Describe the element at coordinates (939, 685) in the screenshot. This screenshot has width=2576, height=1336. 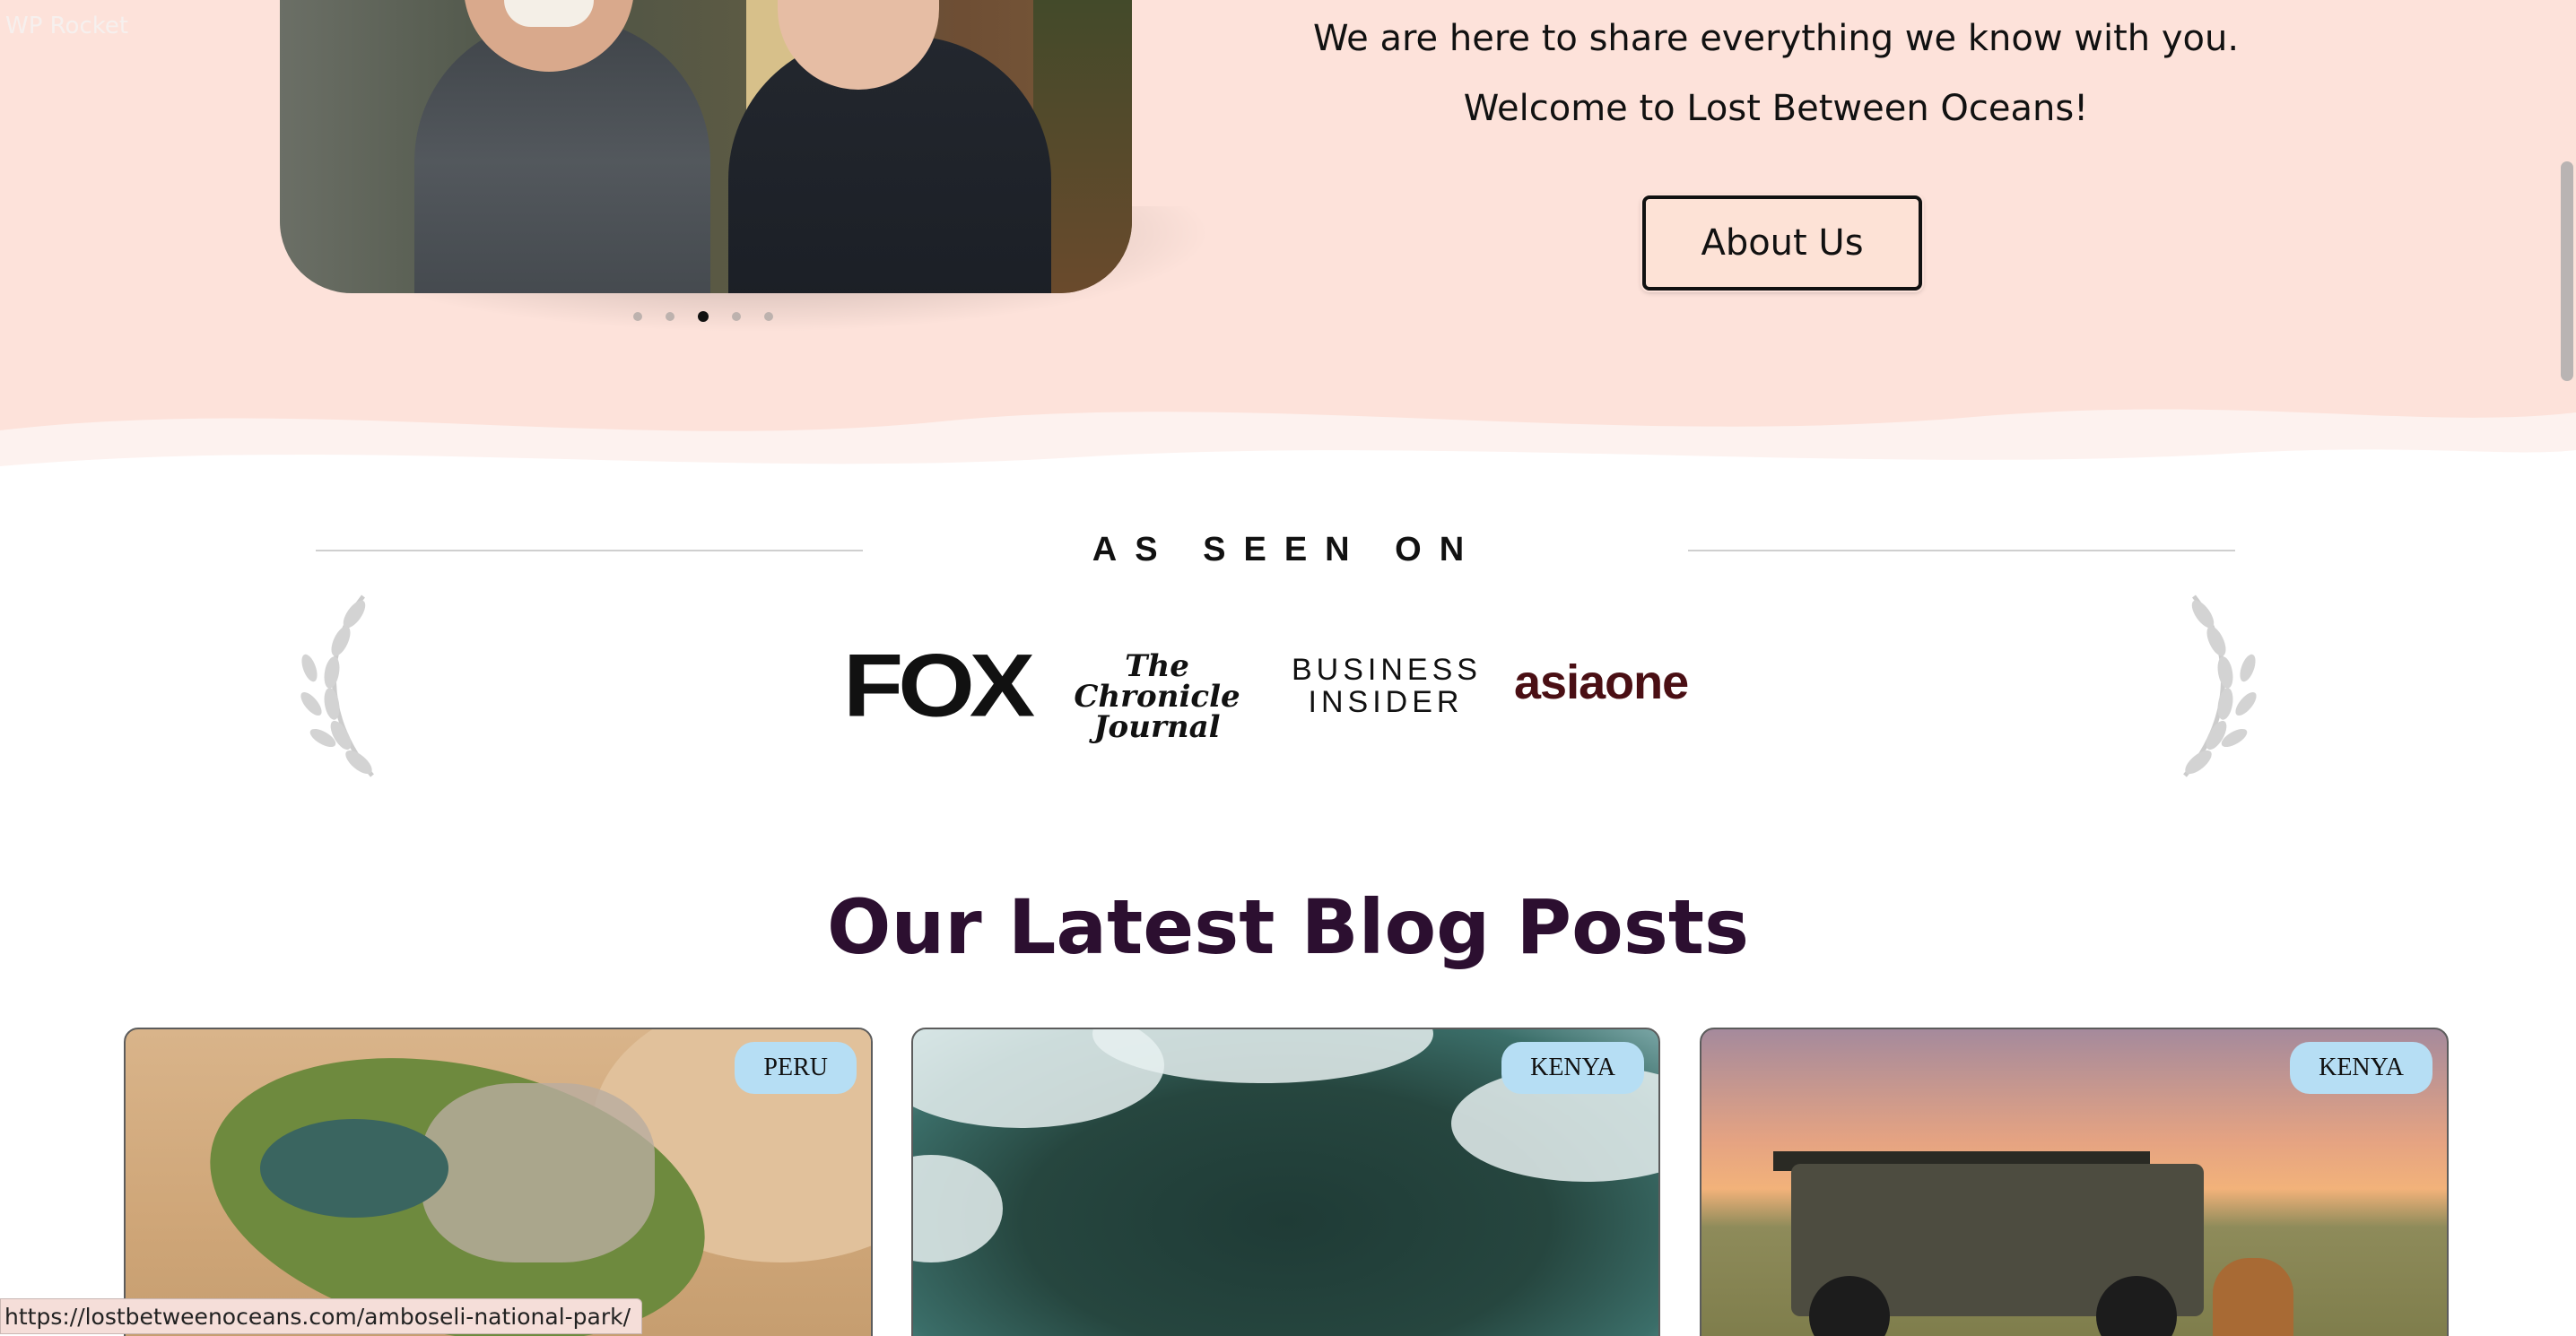
I see `fox-logo: FOX` at that location.